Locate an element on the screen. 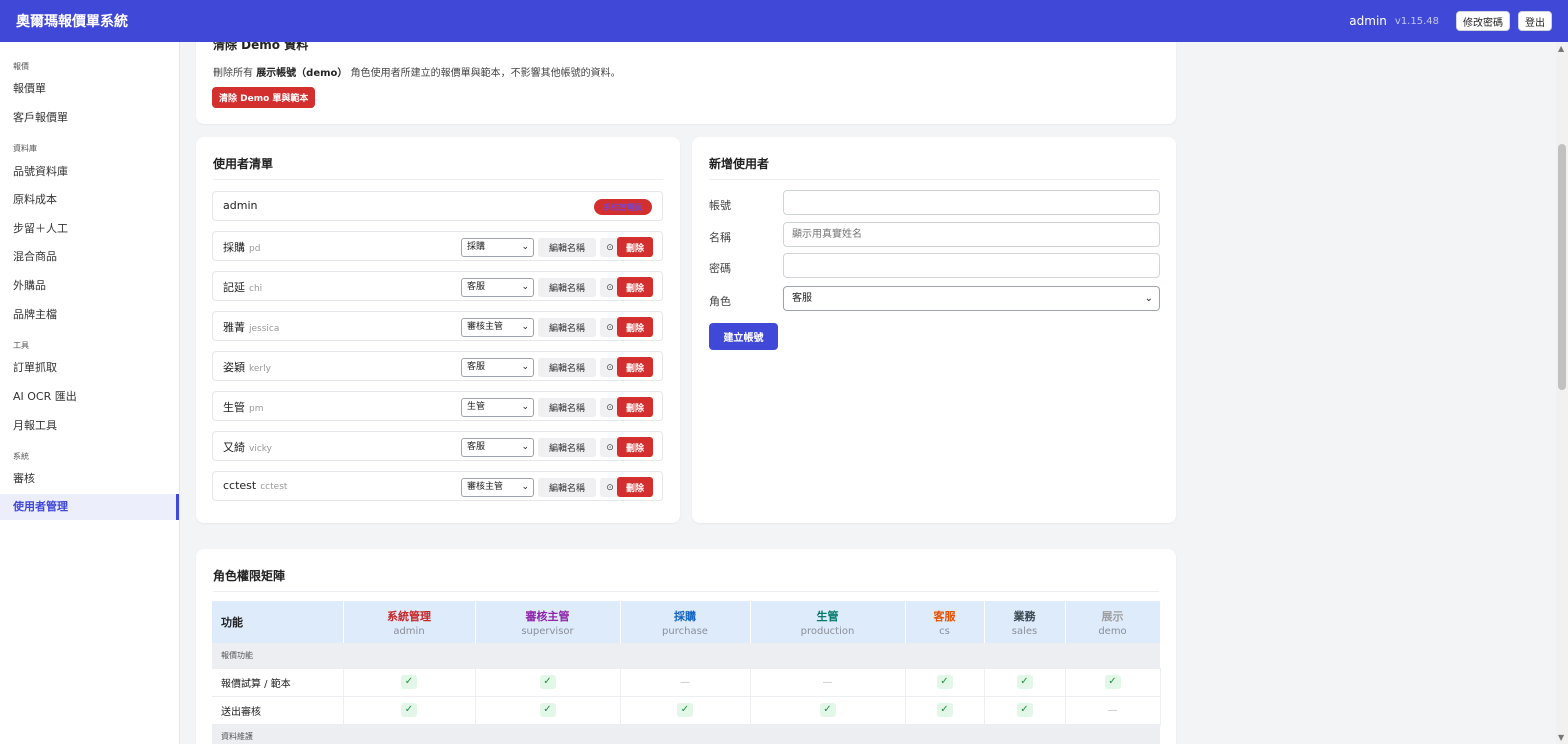 This screenshot has height=744, width=1568. nav-item-quotes: 報價單 is located at coordinates (89, 89).